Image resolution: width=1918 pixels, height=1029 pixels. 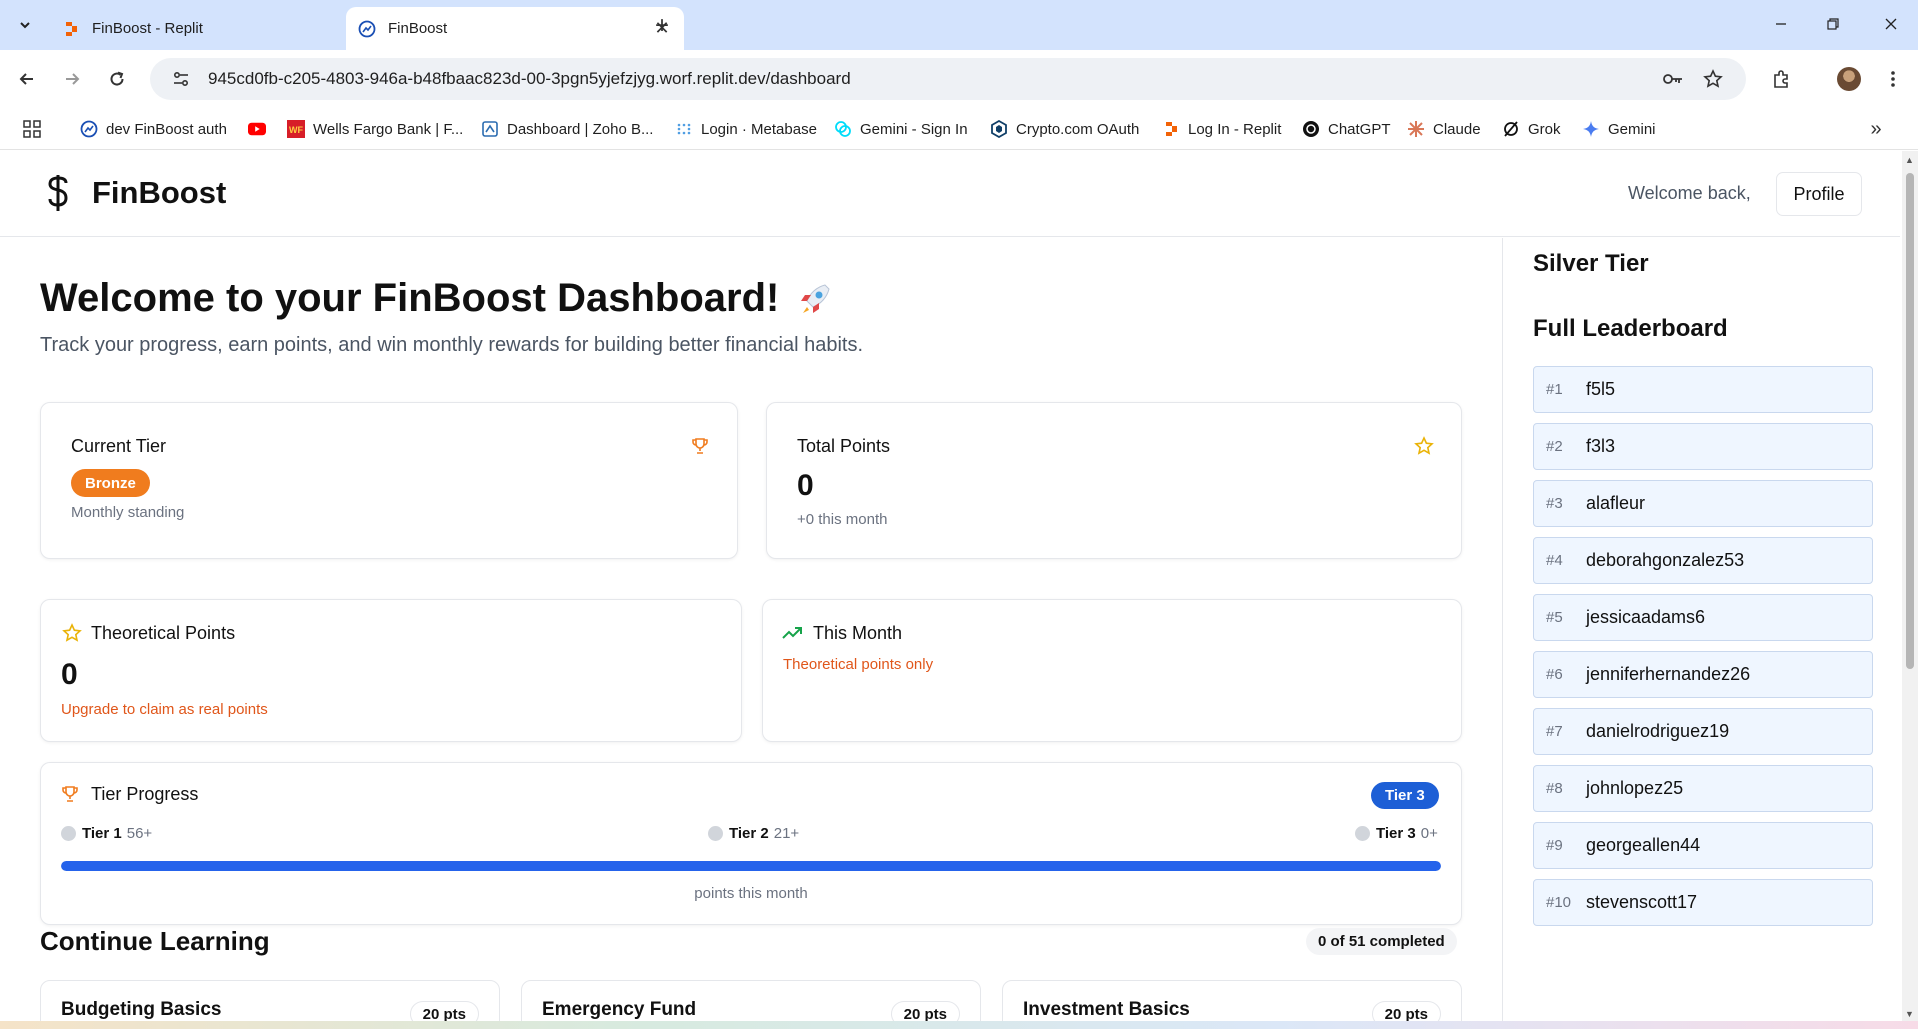 What do you see at coordinates (844, 446) in the screenshot?
I see `card-title: Total Points` at bounding box center [844, 446].